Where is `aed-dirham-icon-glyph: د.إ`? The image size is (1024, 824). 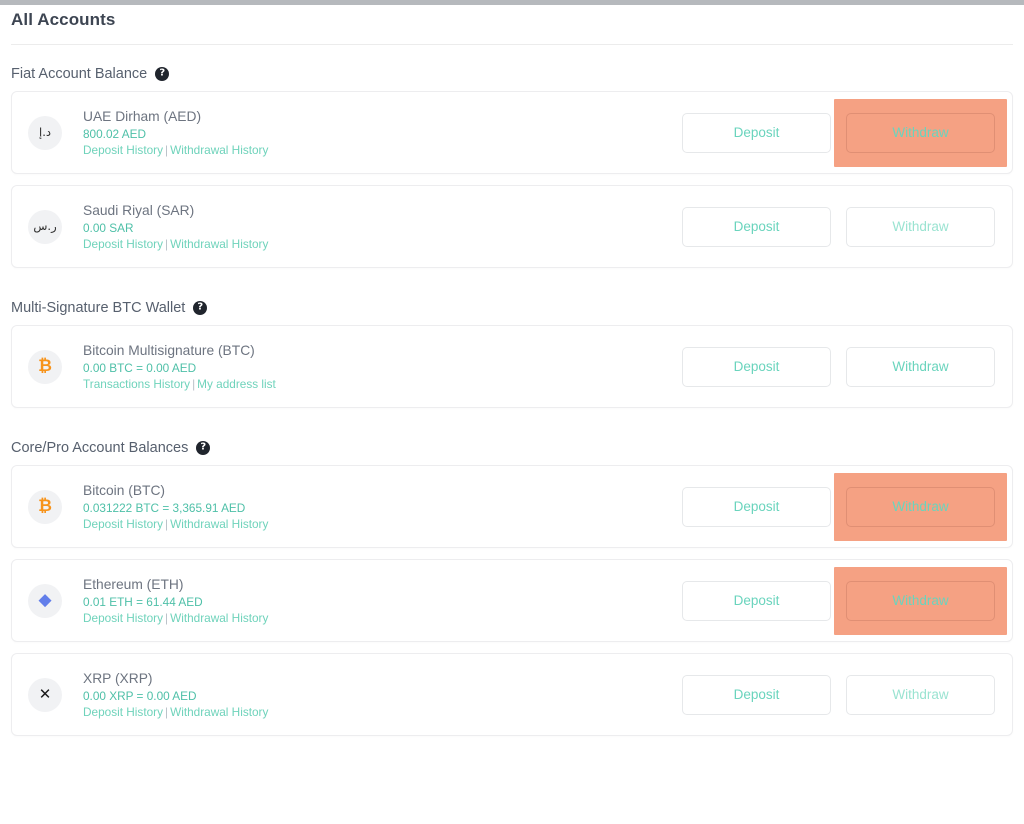 aed-dirham-icon-glyph: د.إ is located at coordinates (45, 131).